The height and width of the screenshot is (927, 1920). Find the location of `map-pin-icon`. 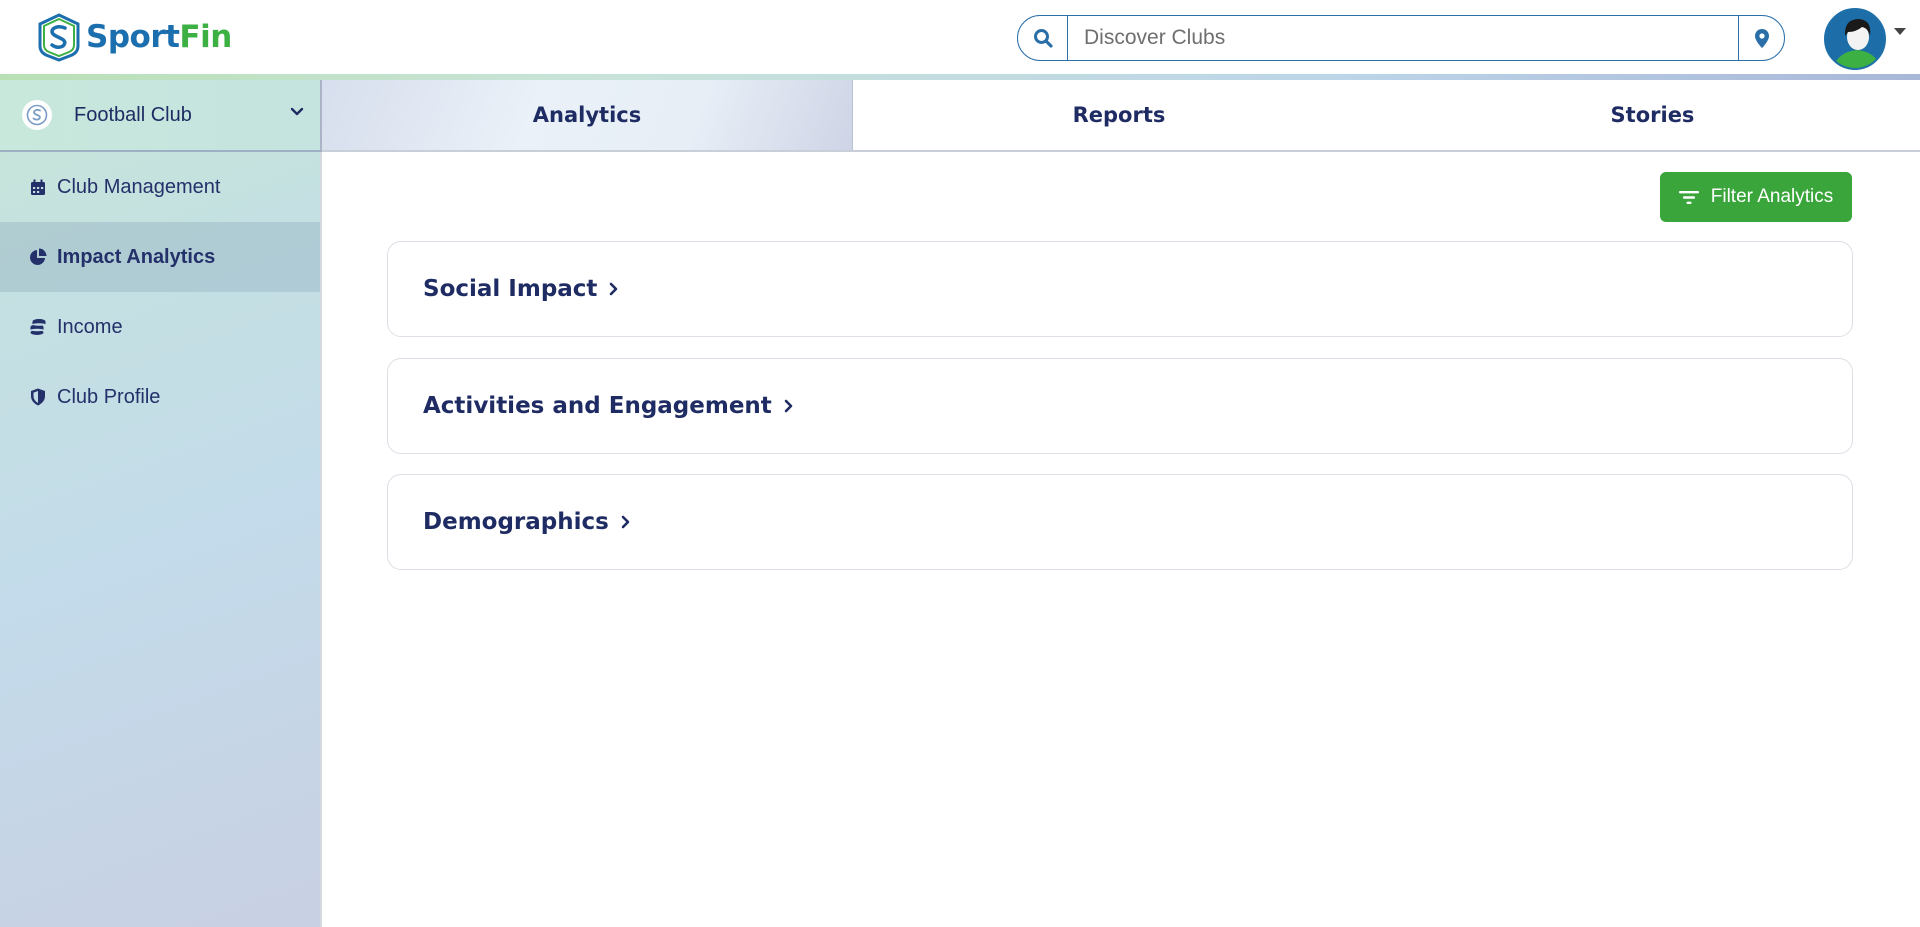

map-pin-icon is located at coordinates (1761, 38).